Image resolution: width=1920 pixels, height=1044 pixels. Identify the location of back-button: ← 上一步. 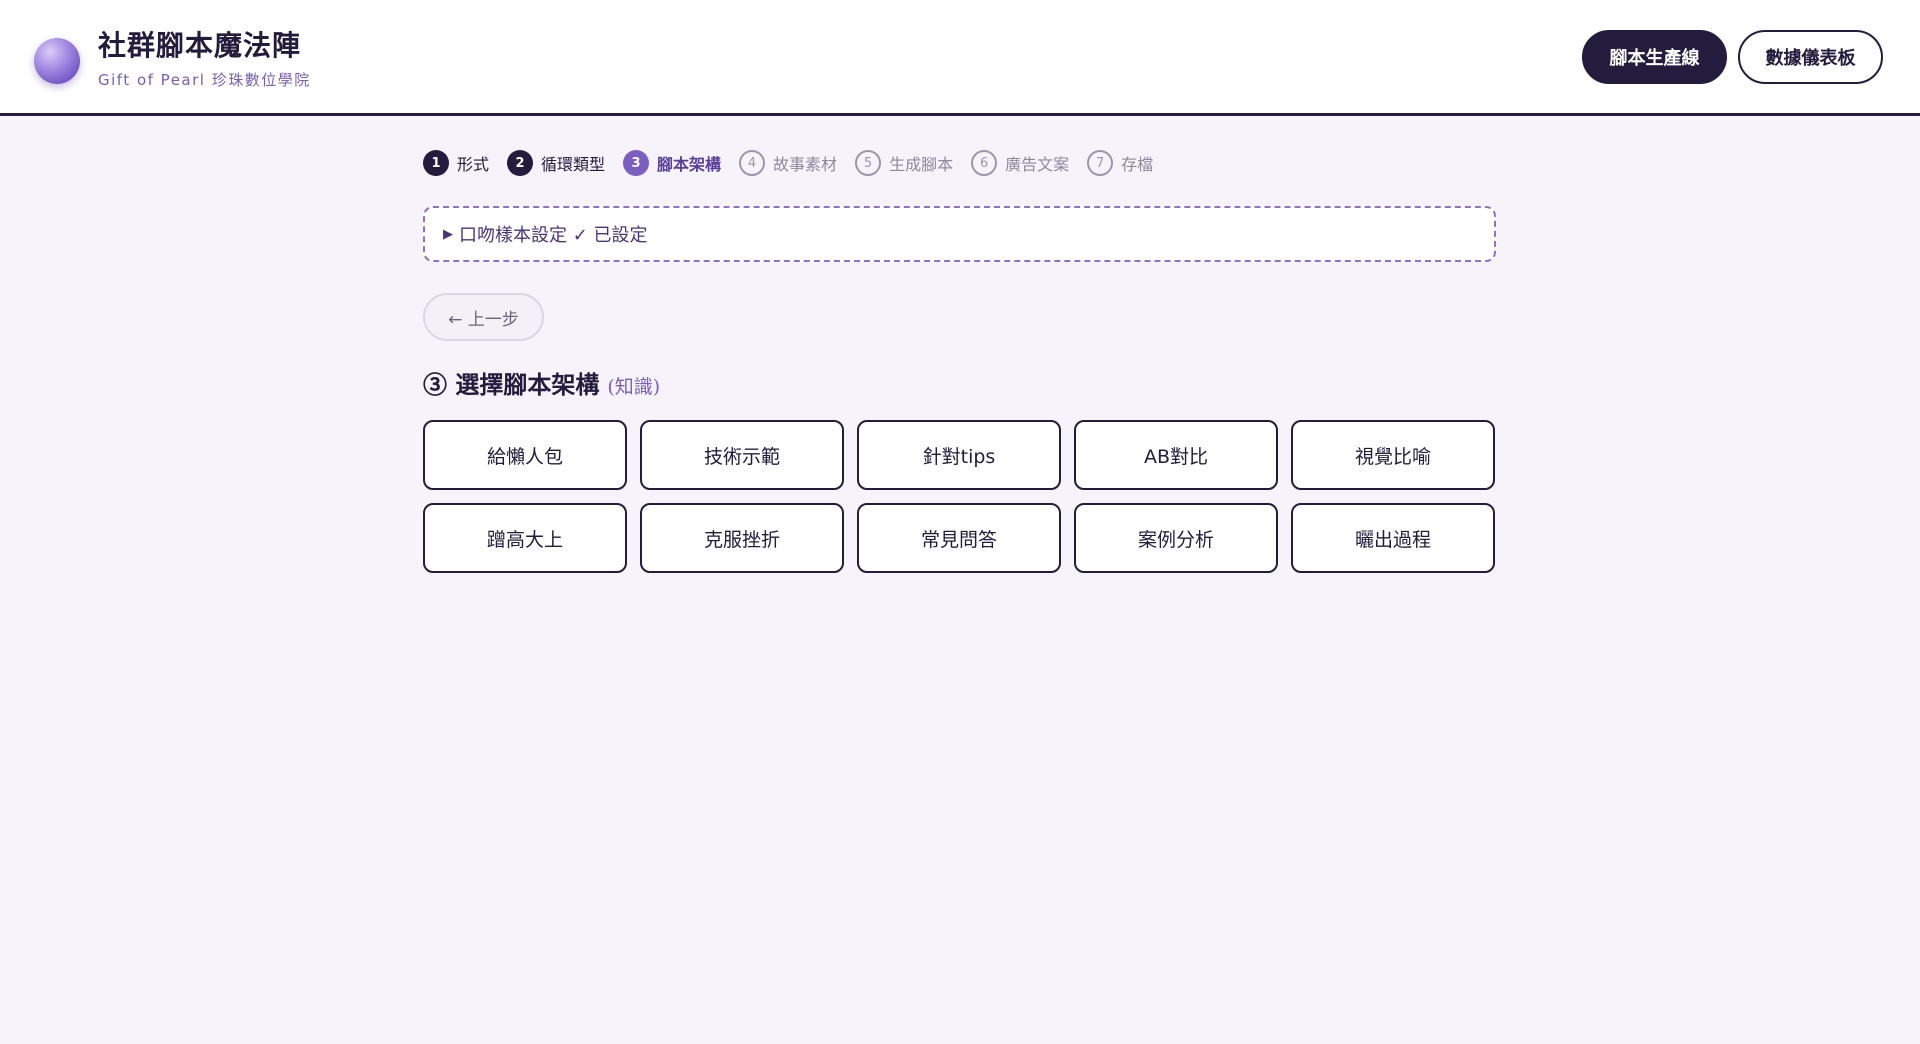
(483, 317).